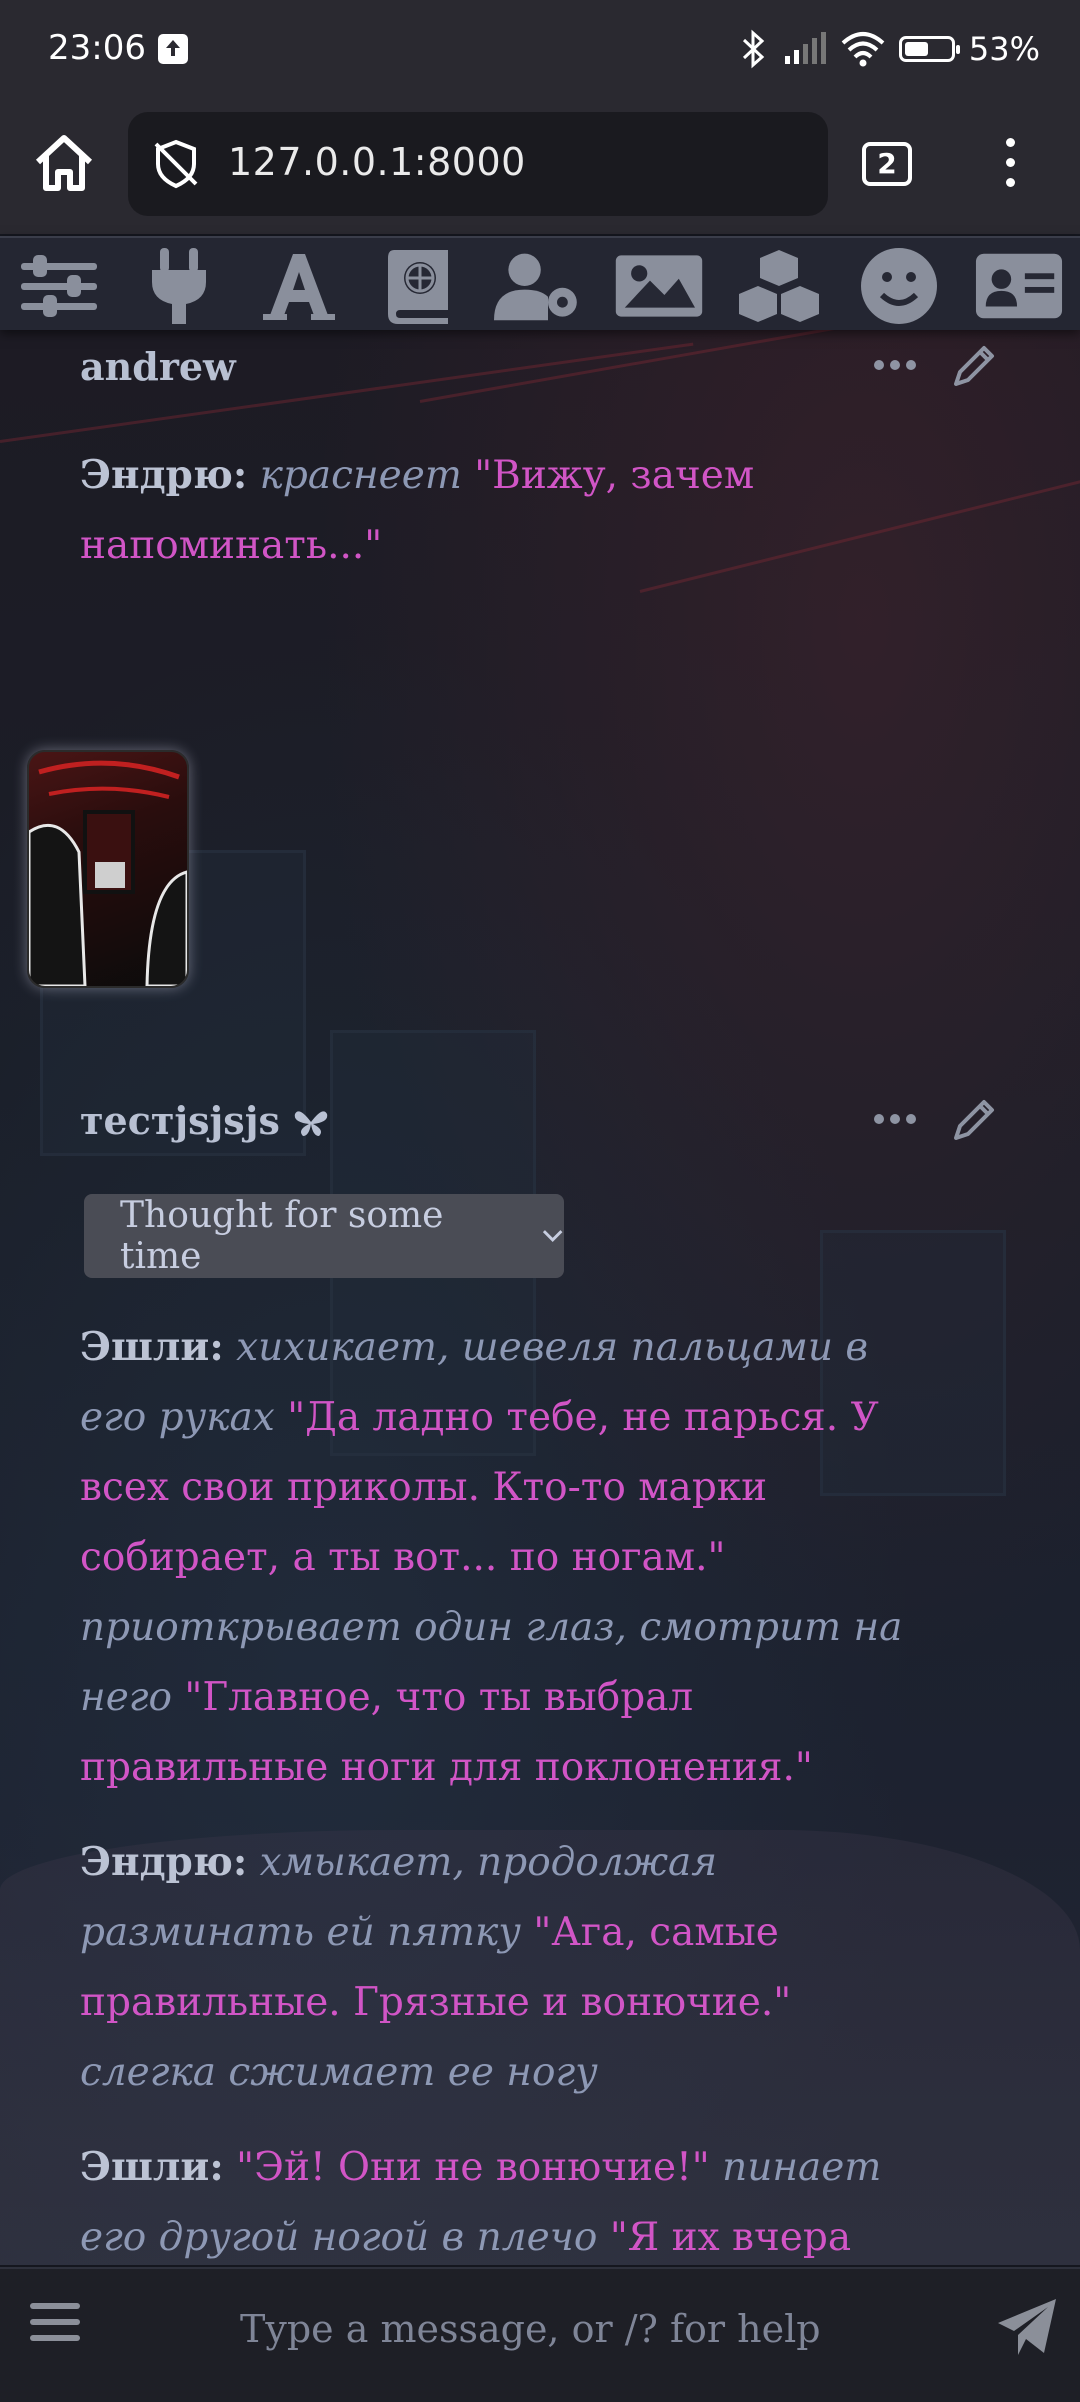 This screenshot has width=1080, height=2402. I want to click on browser-toolbar: 127.0.0.1:8000 2, so click(540, 167).